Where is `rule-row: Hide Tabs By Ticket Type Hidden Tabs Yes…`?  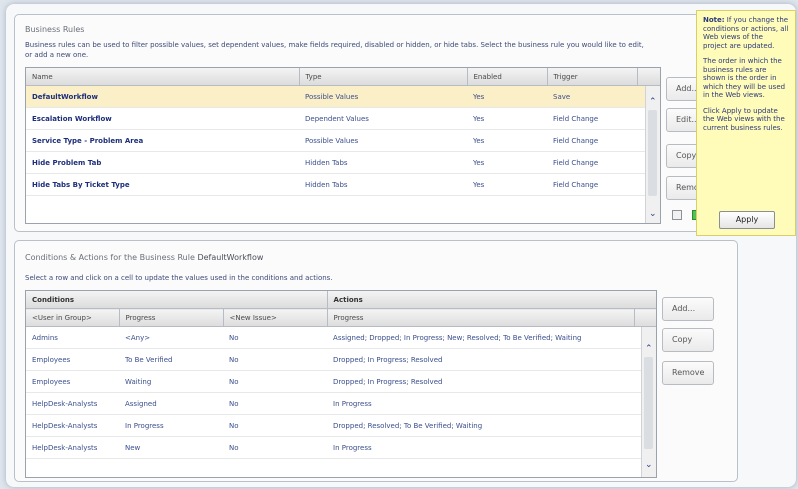 rule-row: Hide Tabs By Ticket Type Hidden Tabs Yes… is located at coordinates (343, 184).